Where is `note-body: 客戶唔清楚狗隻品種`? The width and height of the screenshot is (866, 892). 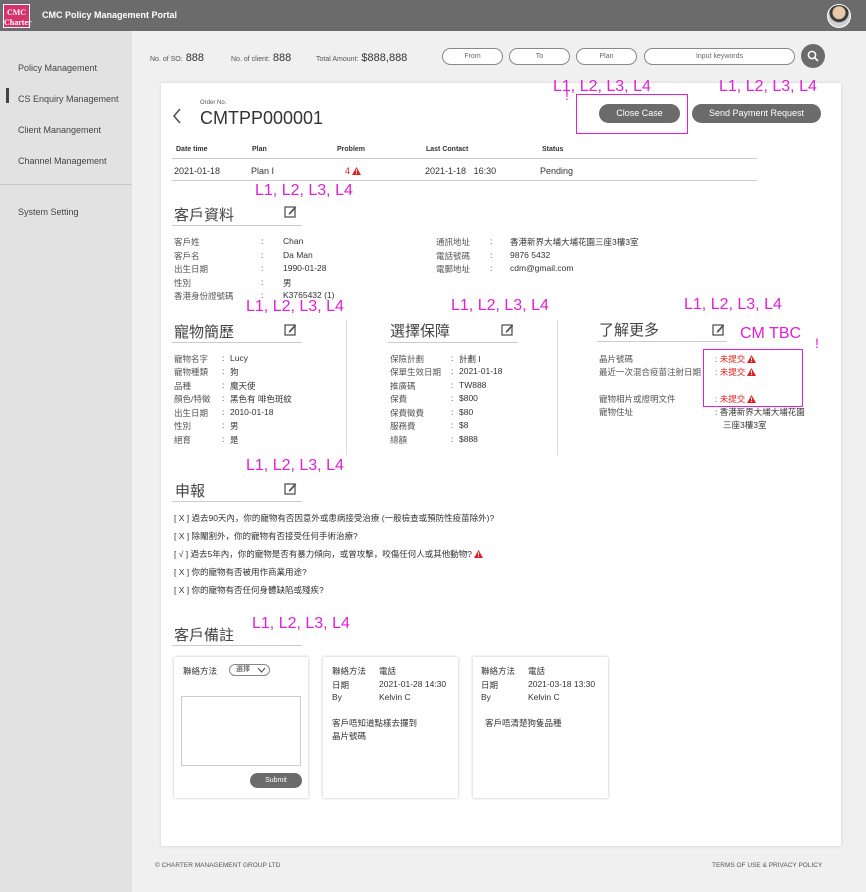
note-body: 客戶唔清楚狗隻品種 is located at coordinates (523, 723).